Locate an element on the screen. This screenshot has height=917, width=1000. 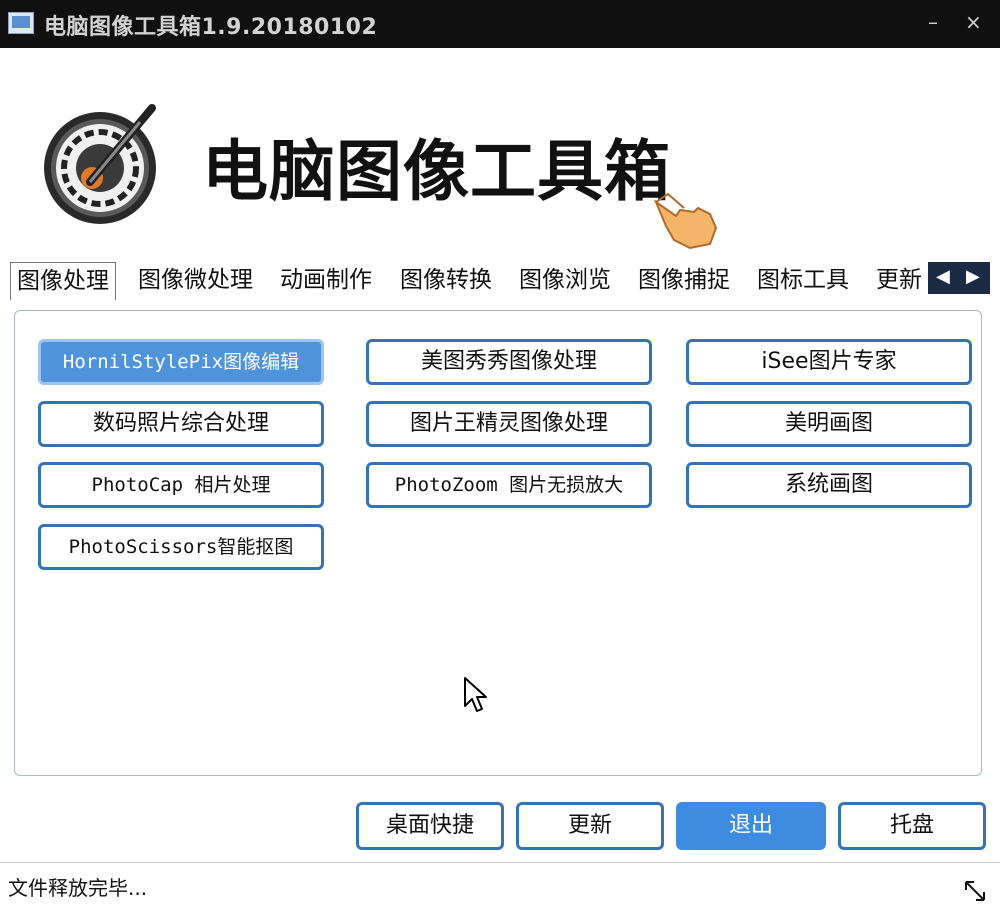
pointing-hand-icon is located at coordinates (685, 221).